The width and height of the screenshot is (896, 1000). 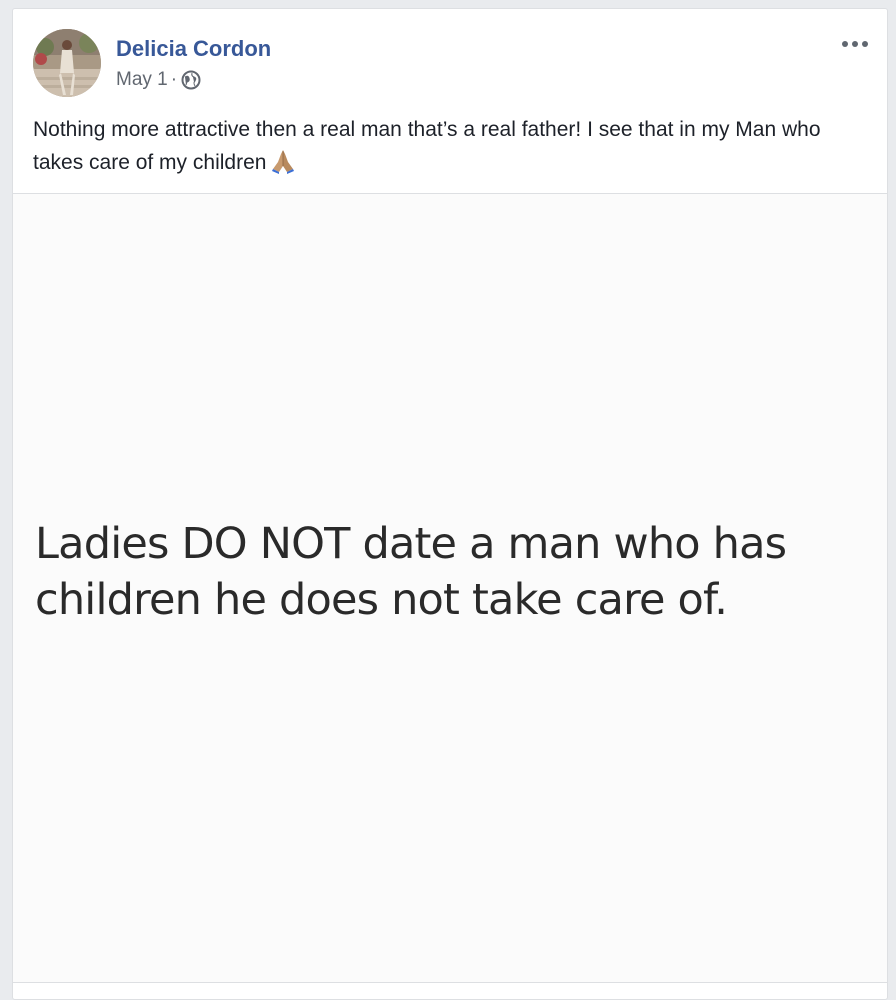 I want to click on globe-icon, so click(x=191, y=80).